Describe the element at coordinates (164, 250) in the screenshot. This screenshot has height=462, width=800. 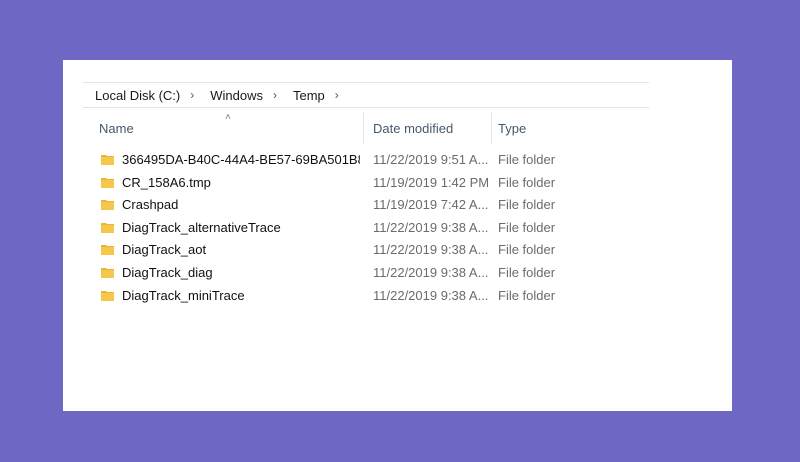
I see `file-name: DiagTrack_aot` at that location.